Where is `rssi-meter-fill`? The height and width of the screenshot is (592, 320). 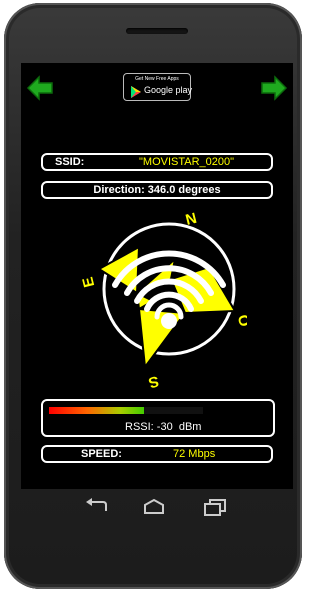 rssi-meter-fill is located at coordinates (97, 410).